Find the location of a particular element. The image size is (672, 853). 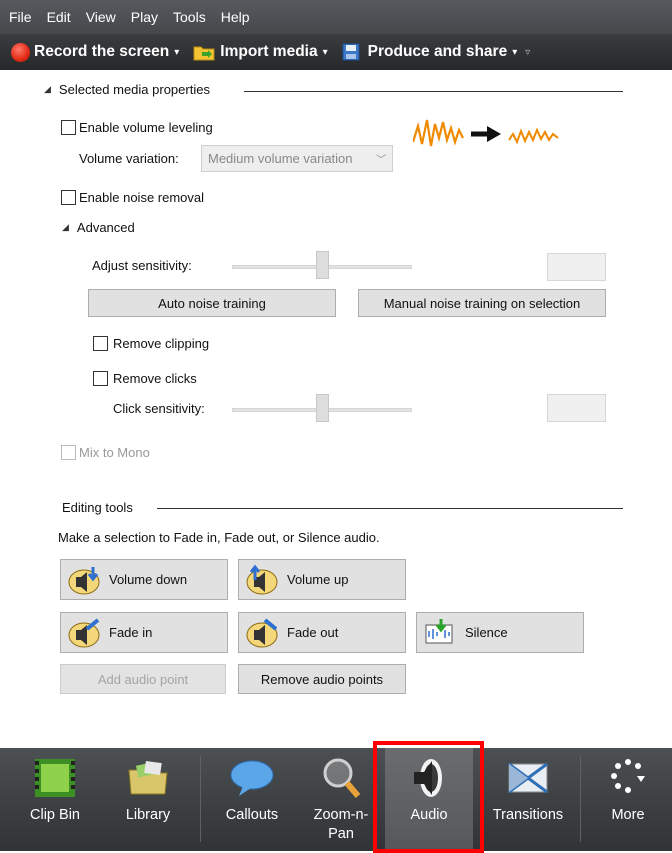

tab-callouts: Callouts is located at coordinates (252, 799).